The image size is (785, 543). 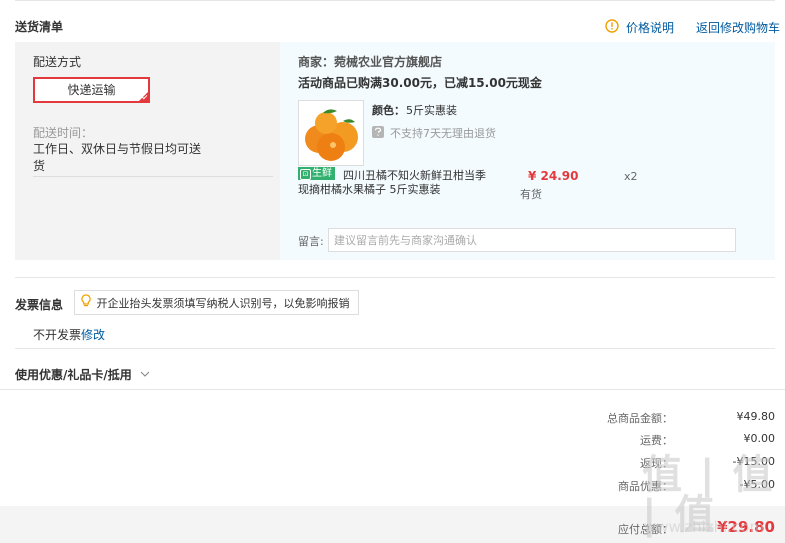 I want to click on invoice-edit-link: 修改, so click(x=93, y=334).